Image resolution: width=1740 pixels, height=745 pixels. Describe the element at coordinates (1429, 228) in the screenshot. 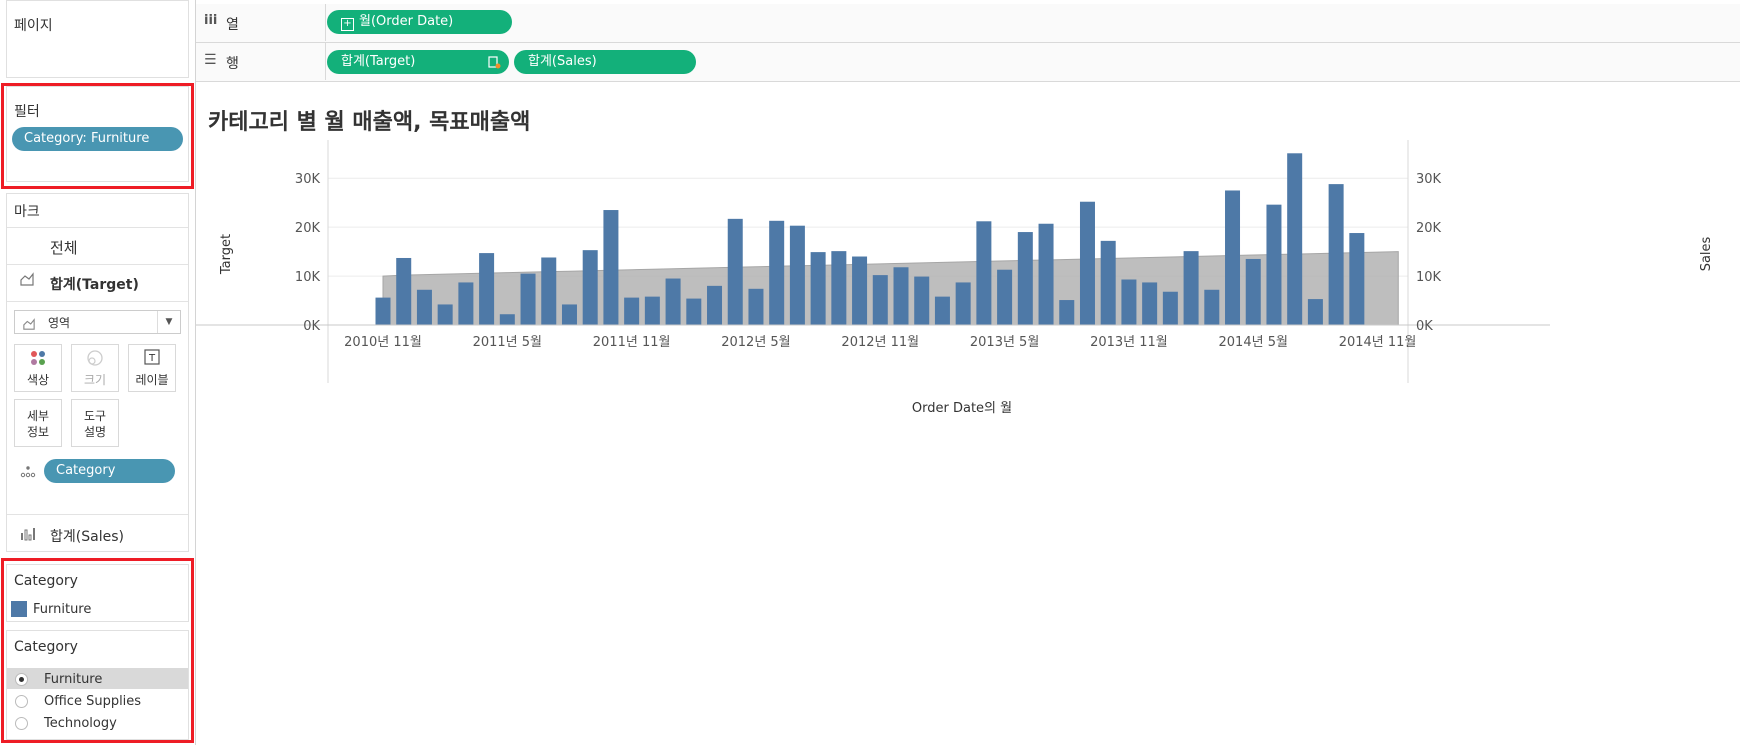

I see `y2-tick-label: 20K` at that location.